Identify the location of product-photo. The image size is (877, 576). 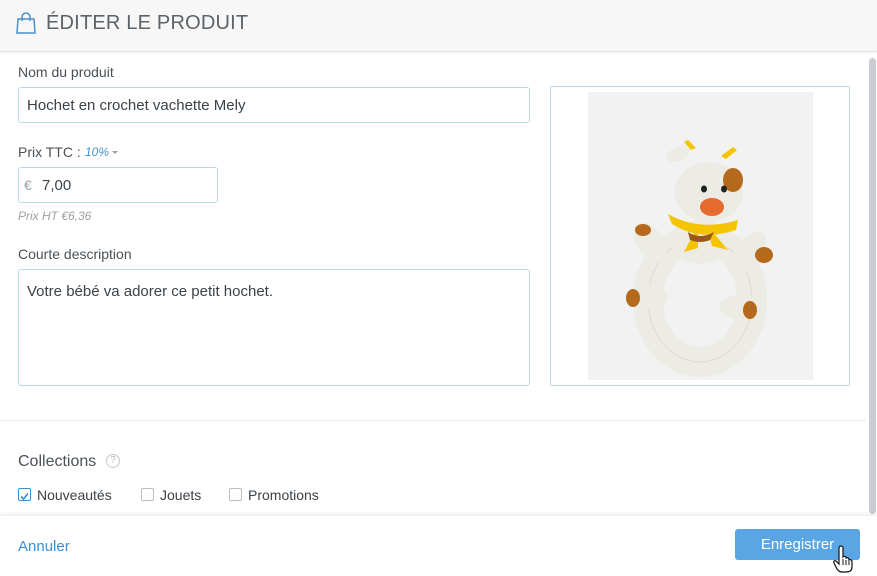
(700, 236).